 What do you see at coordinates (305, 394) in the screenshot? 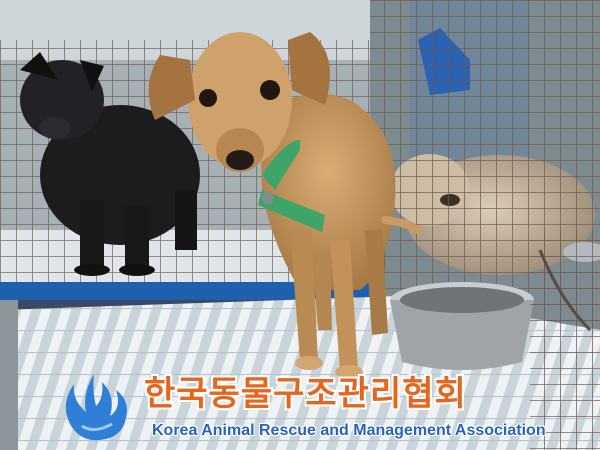
I see `watermark-korean-text: 한국동물구조관리협회` at bounding box center [305, 394].